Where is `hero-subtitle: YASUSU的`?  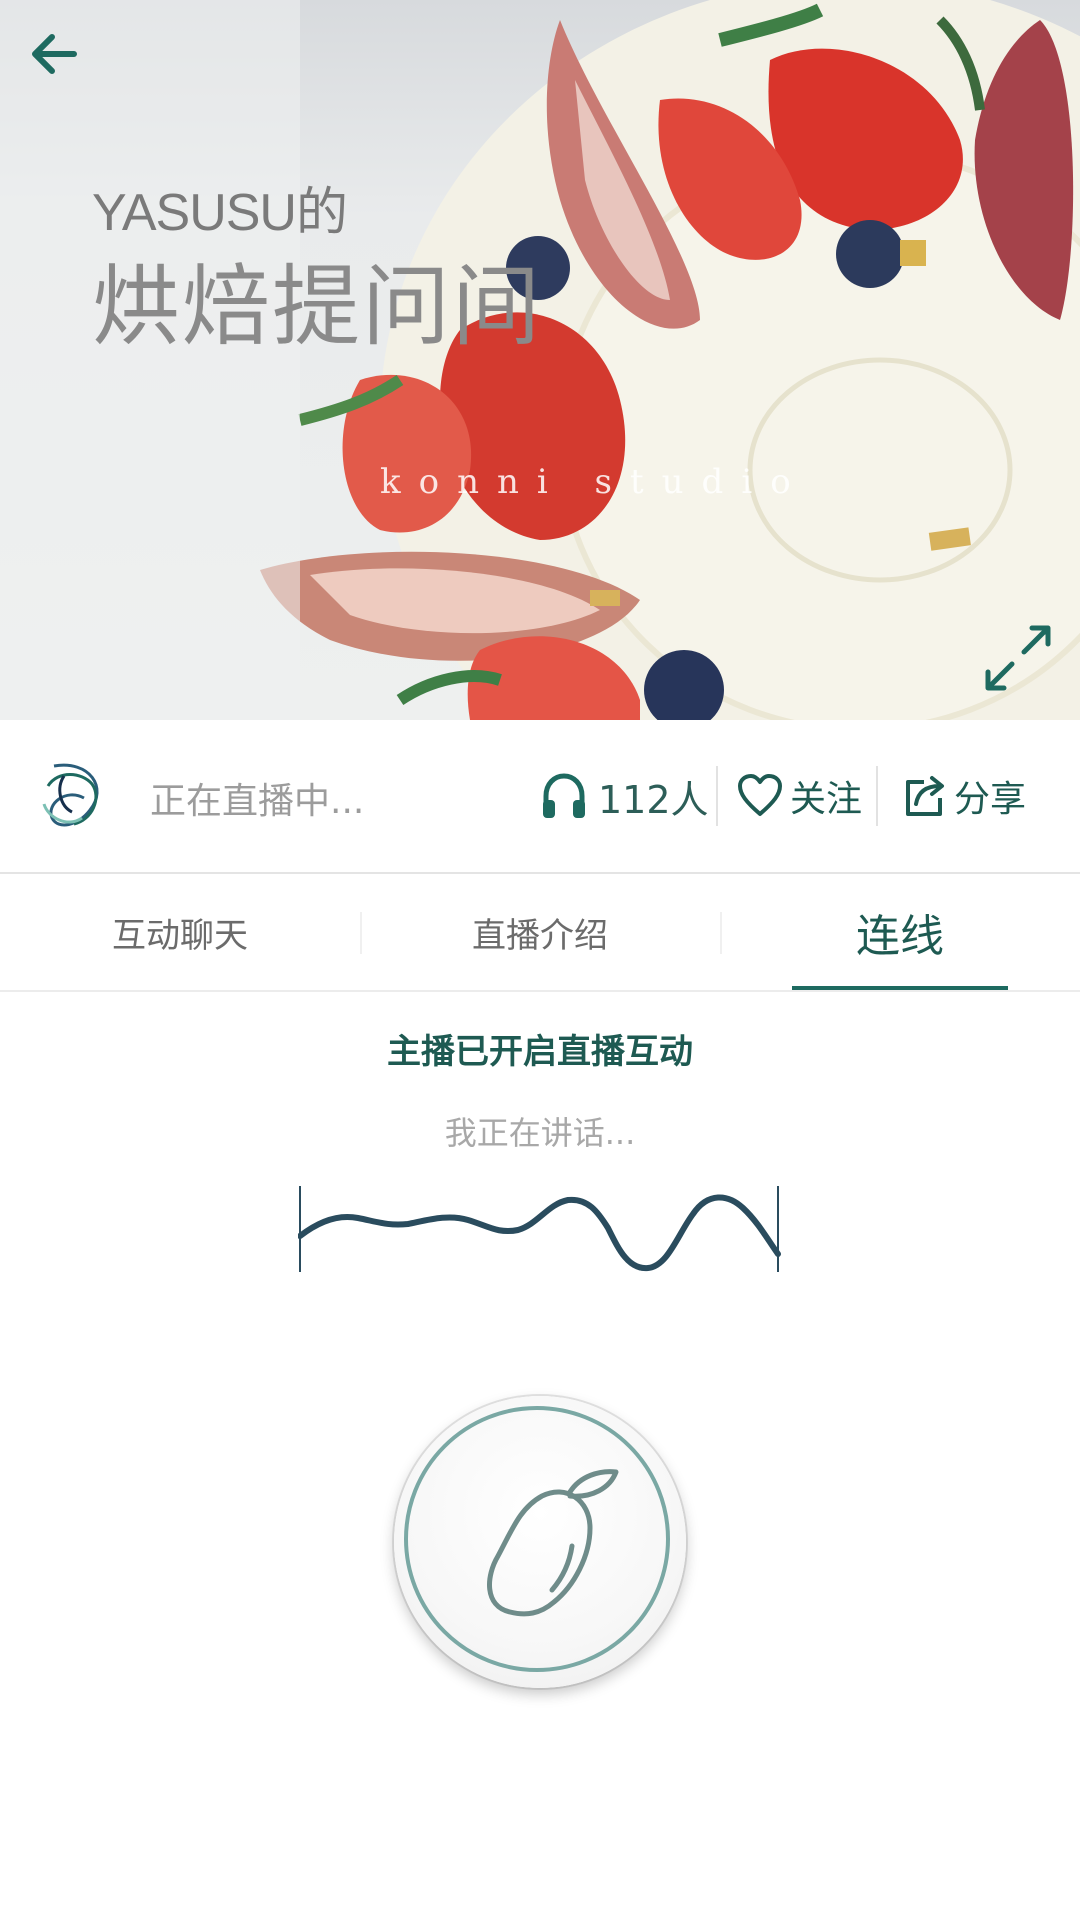 hero-subtitle: YASUSU的 is located at coordinates (220, 213).